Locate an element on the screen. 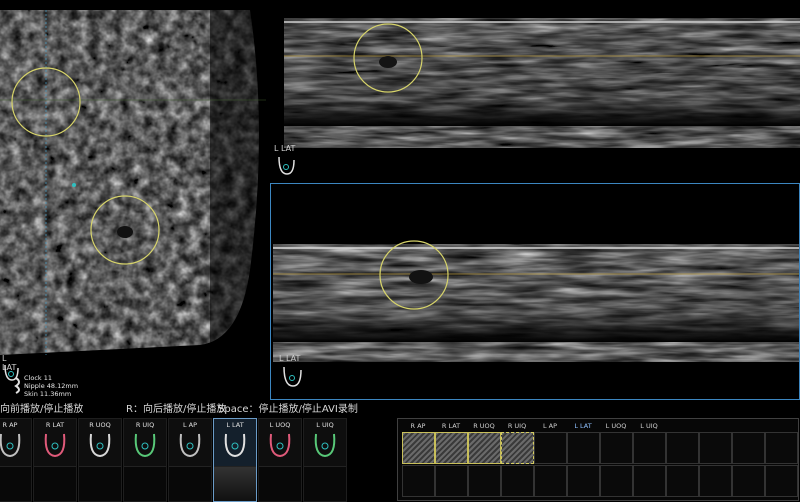 The height and width of the screenshot is (502, 800). view-thumb-label: R LAT is located at coordinates (55, 425).